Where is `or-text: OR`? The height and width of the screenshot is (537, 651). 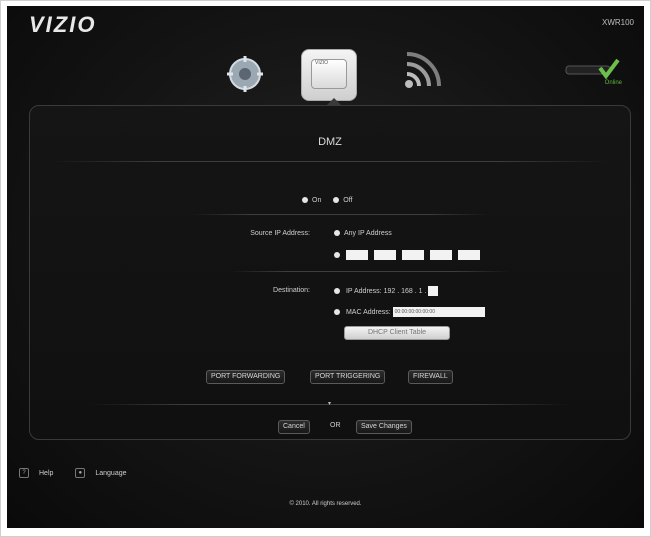 or-text: OR is located at coordinates (335, 425).